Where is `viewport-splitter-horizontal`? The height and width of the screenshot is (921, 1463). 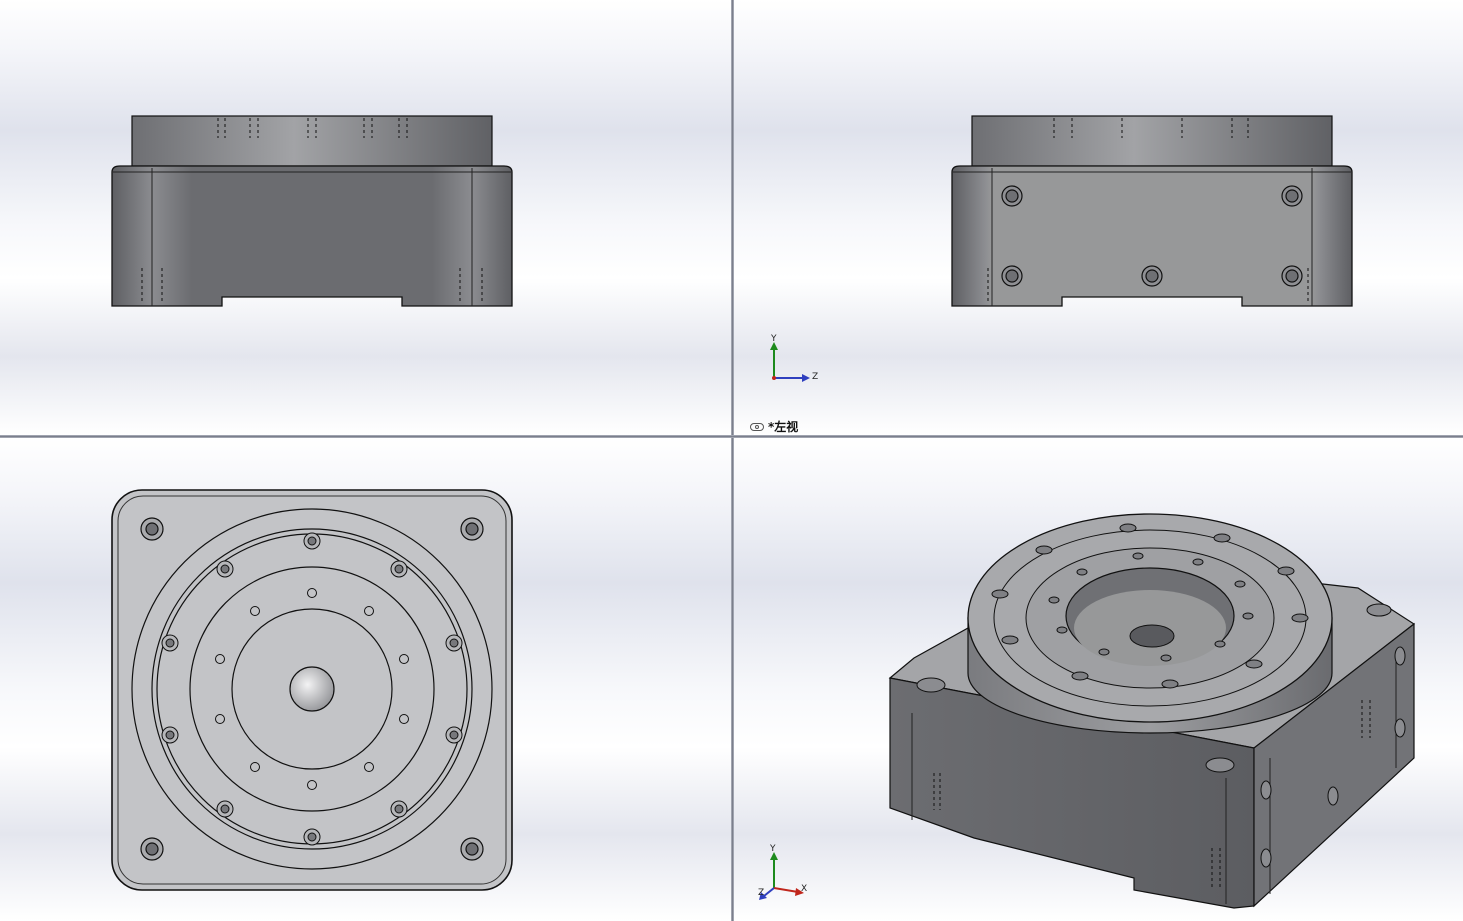
viewport-splitter-horizontal is located at coordinates (731, 436).